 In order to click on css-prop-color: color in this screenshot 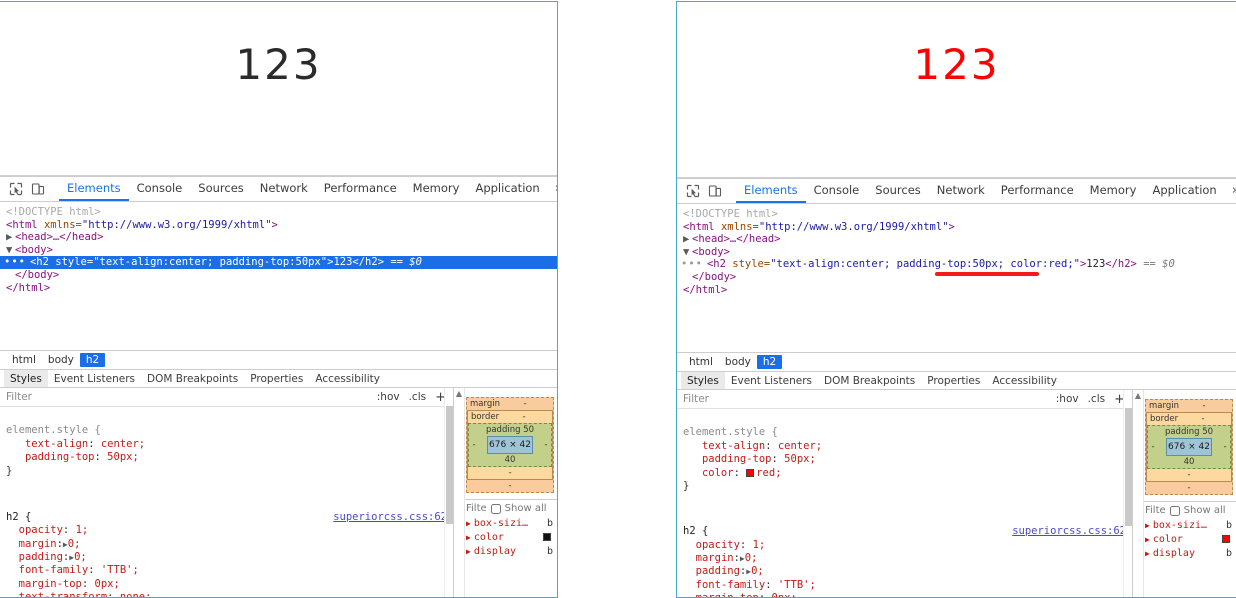, I will do `click(718, 473)`.